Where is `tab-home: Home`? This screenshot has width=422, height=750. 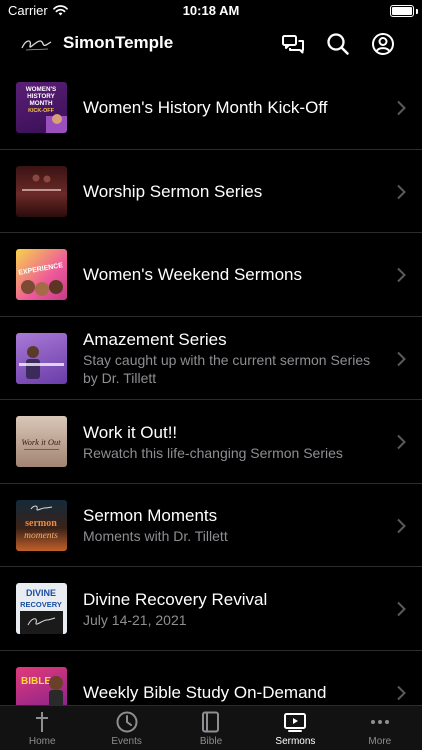 tab-home: Home is located at coordinates (42, 728).